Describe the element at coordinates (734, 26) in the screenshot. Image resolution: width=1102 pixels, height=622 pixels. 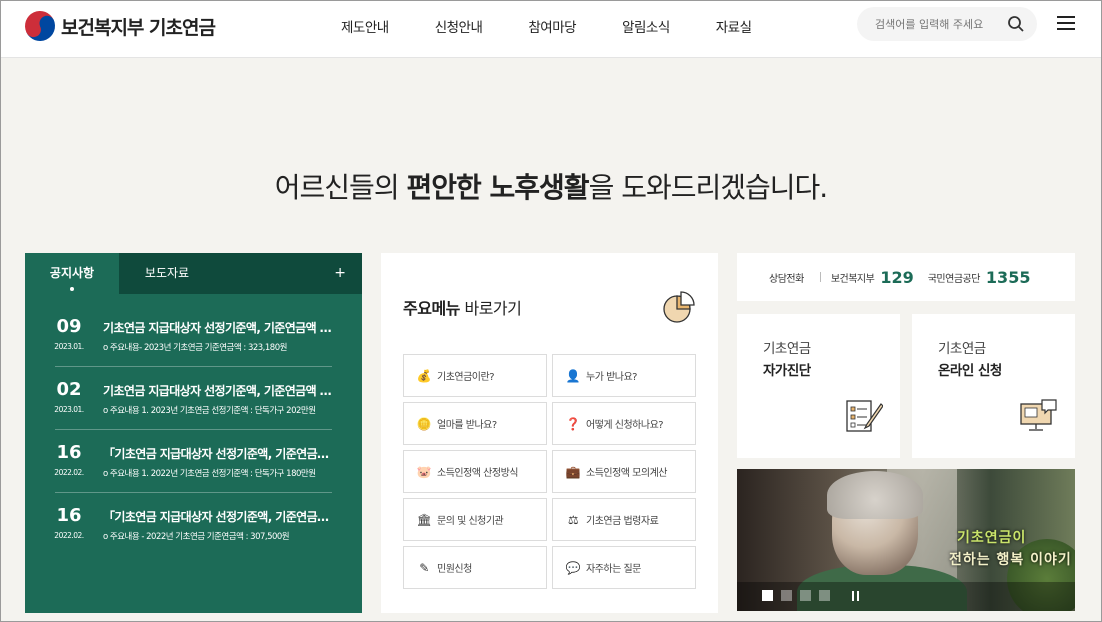
I see `nav-resources: 자료실` at that location.